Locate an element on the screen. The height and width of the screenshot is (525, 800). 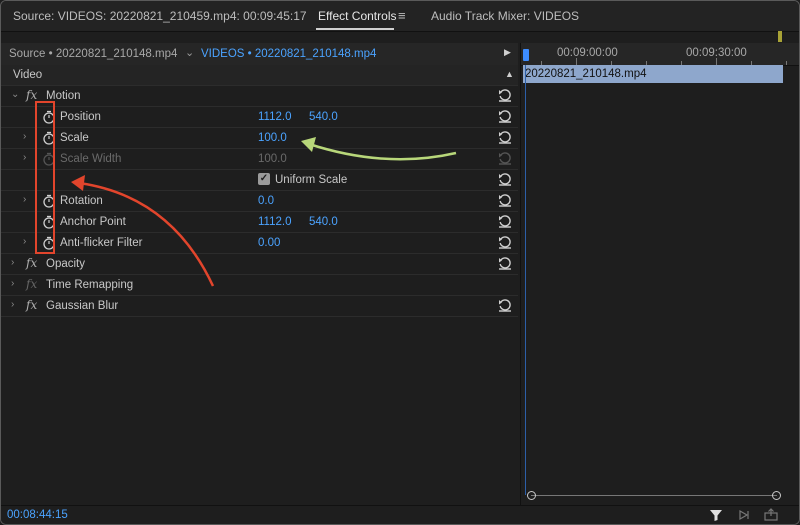
current-timecode: 00:08:44:15 is located at coordinates (37, 515).